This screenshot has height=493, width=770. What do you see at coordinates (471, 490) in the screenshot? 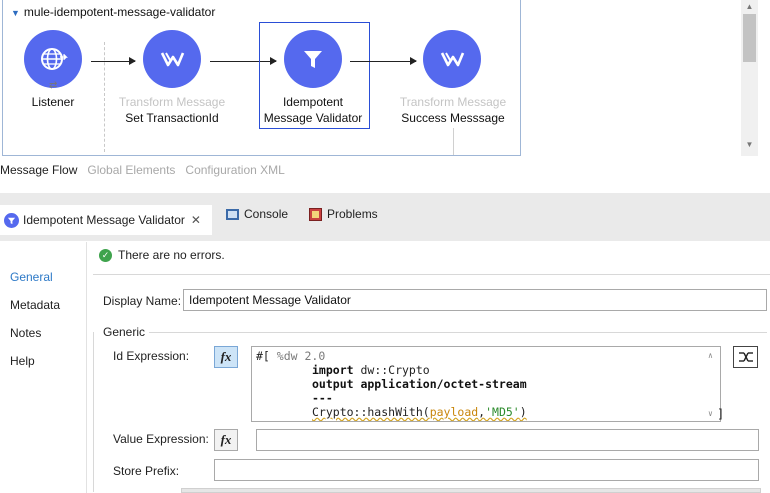
I see `horizontal-scrollbar` at bounding box center [471, 490].